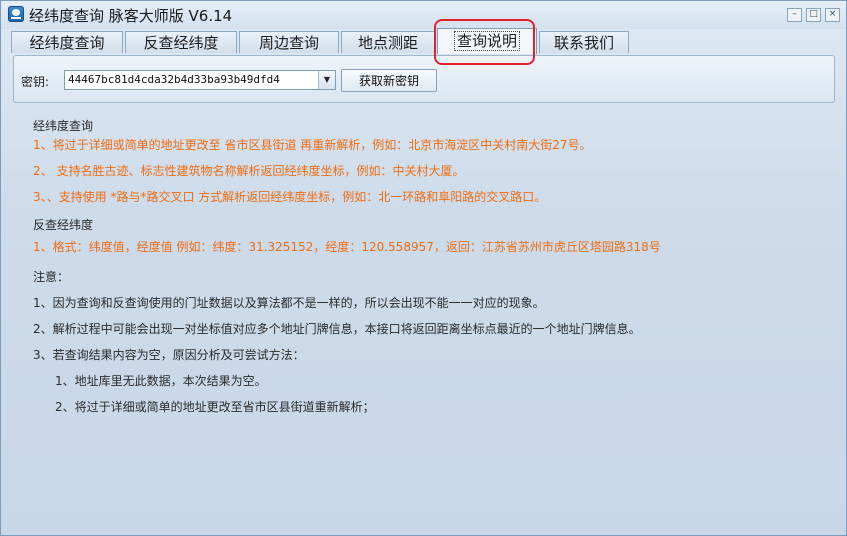  I want to click on tab-distance: 地点测距, so click(388, 42).